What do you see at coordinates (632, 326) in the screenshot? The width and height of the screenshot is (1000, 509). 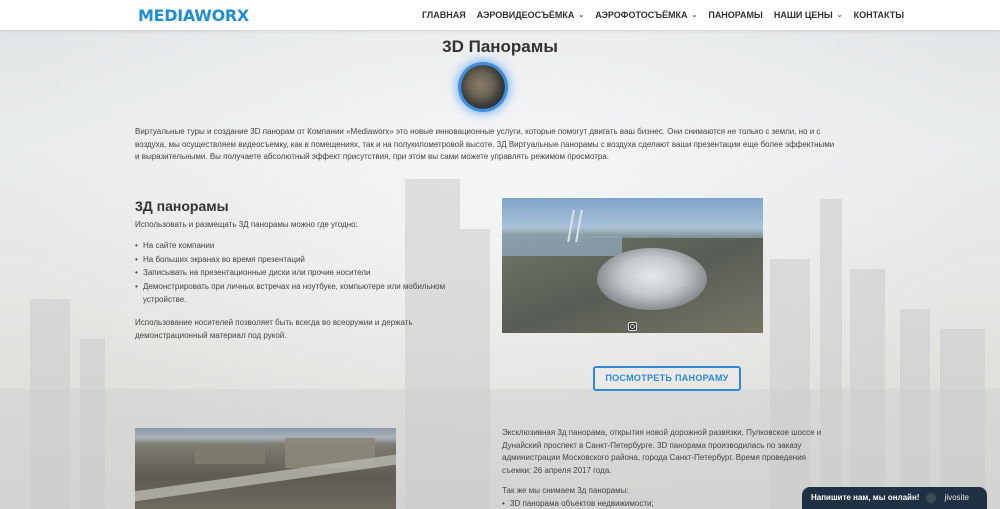 I see `panorama-control-icon` at bounding box center [632, 326].